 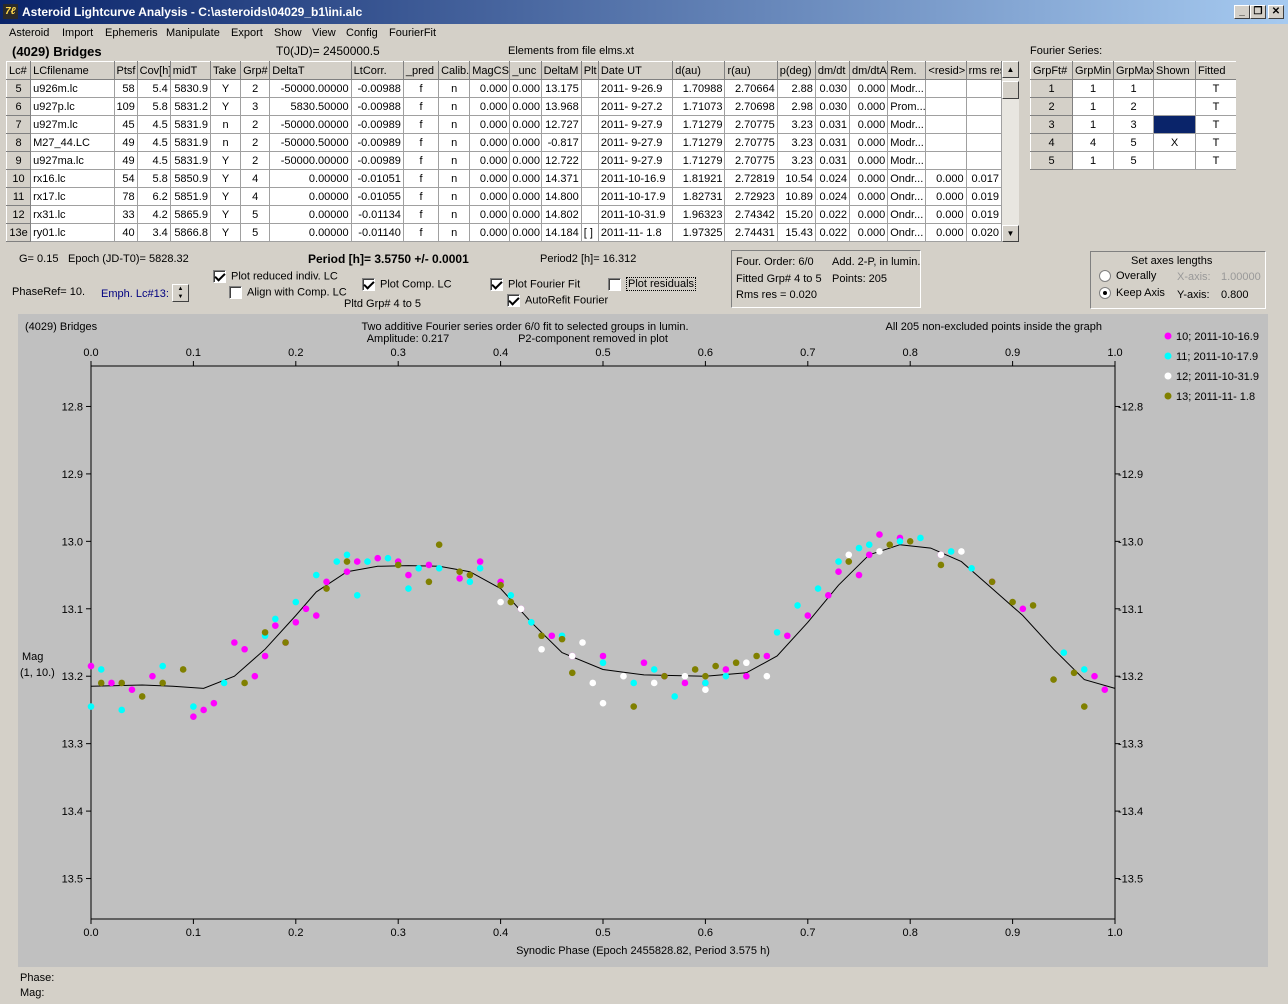 What do you see at coordinates (635, 160) in the screenshot?
I see `lc-cell: 2011- 9-27.9` at bounding box center [635, 160].